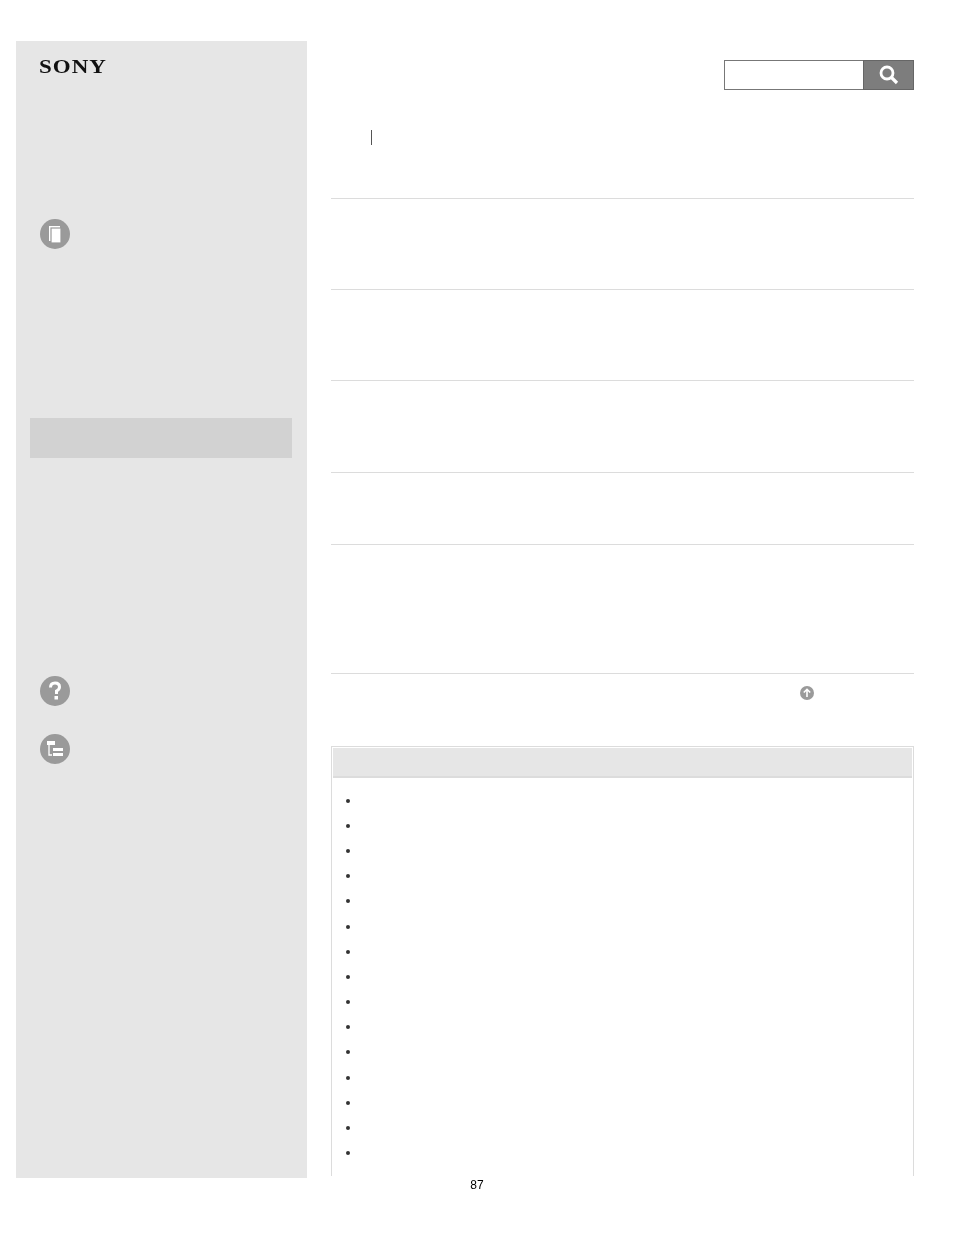  Describe the element at coordinates (73, 66) in the screenshot. I see `sony-logo: SONY` at that location.